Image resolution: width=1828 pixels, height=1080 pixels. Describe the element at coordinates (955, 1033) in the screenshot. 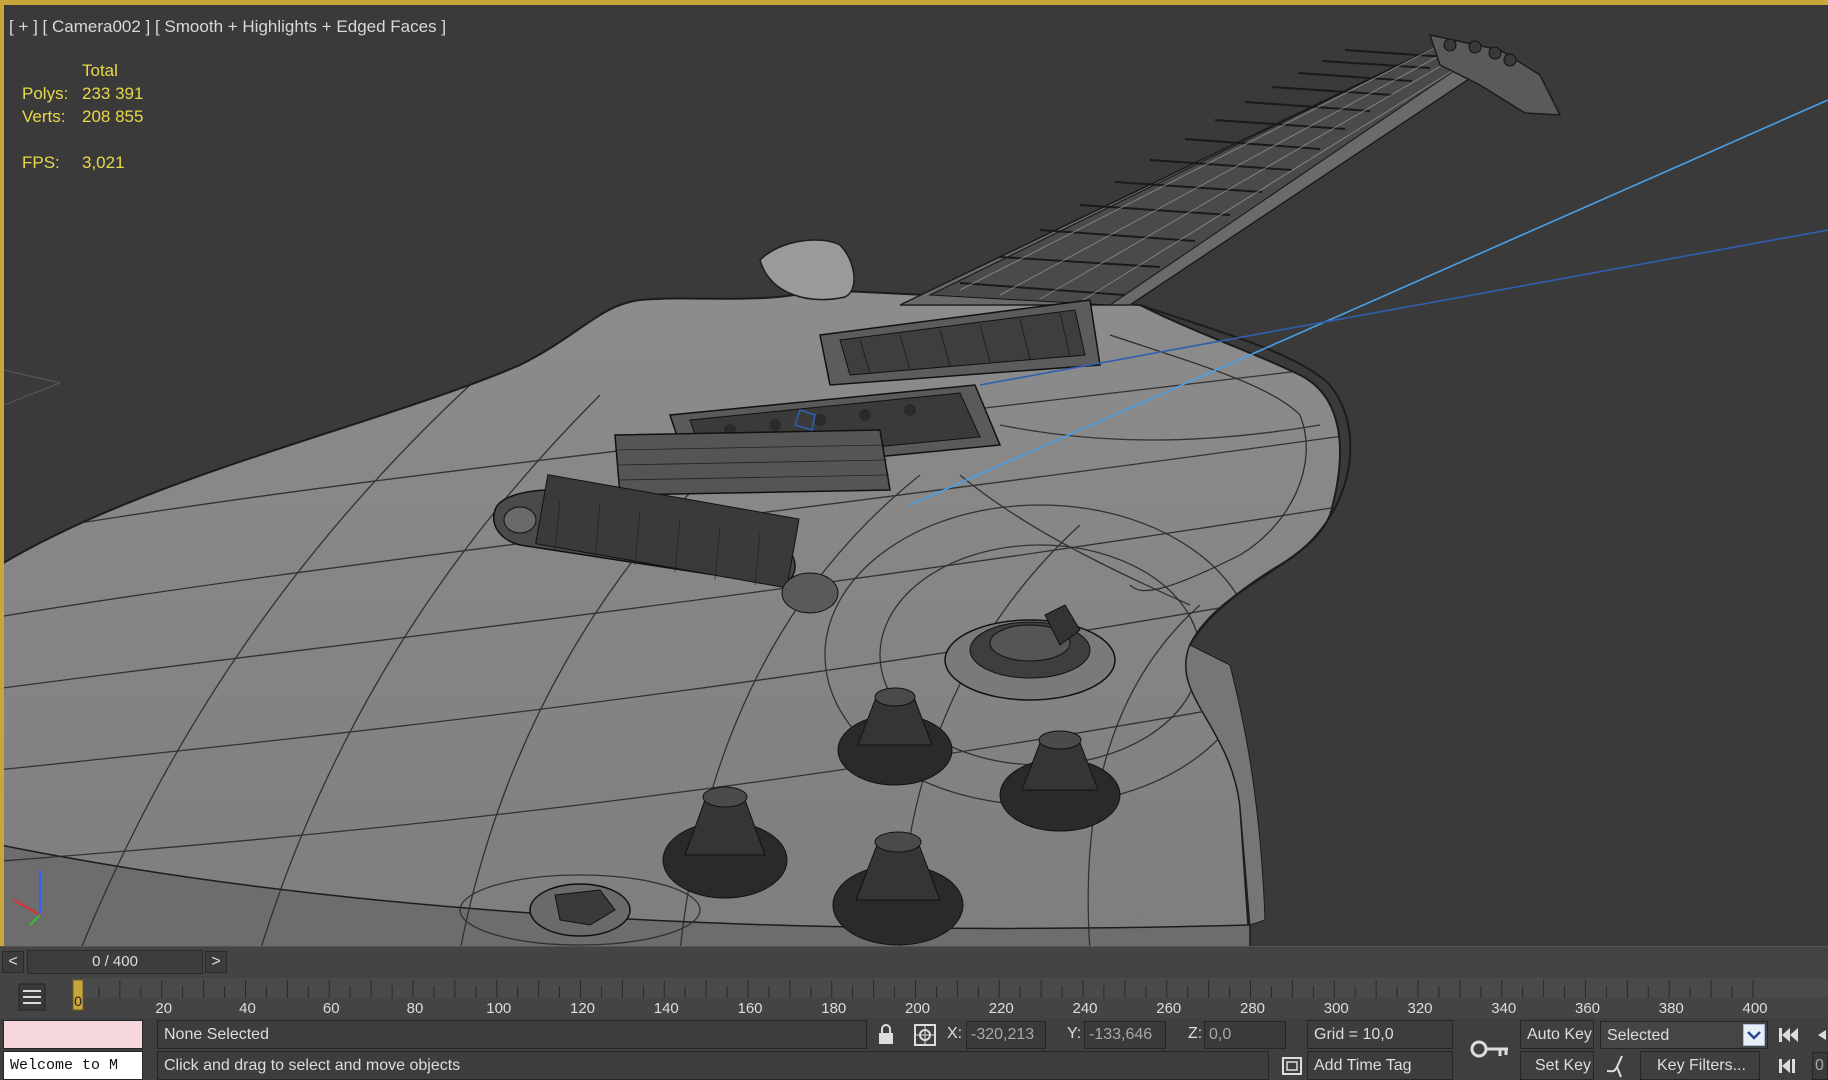

I see `x-label: X:` at that location.